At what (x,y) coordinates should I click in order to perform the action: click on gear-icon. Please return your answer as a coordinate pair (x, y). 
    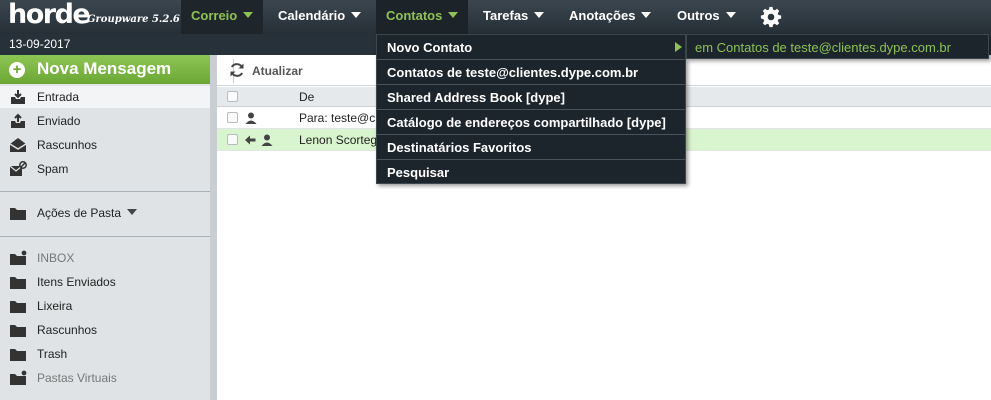
    Looking at the image, I should click on (771, 17).